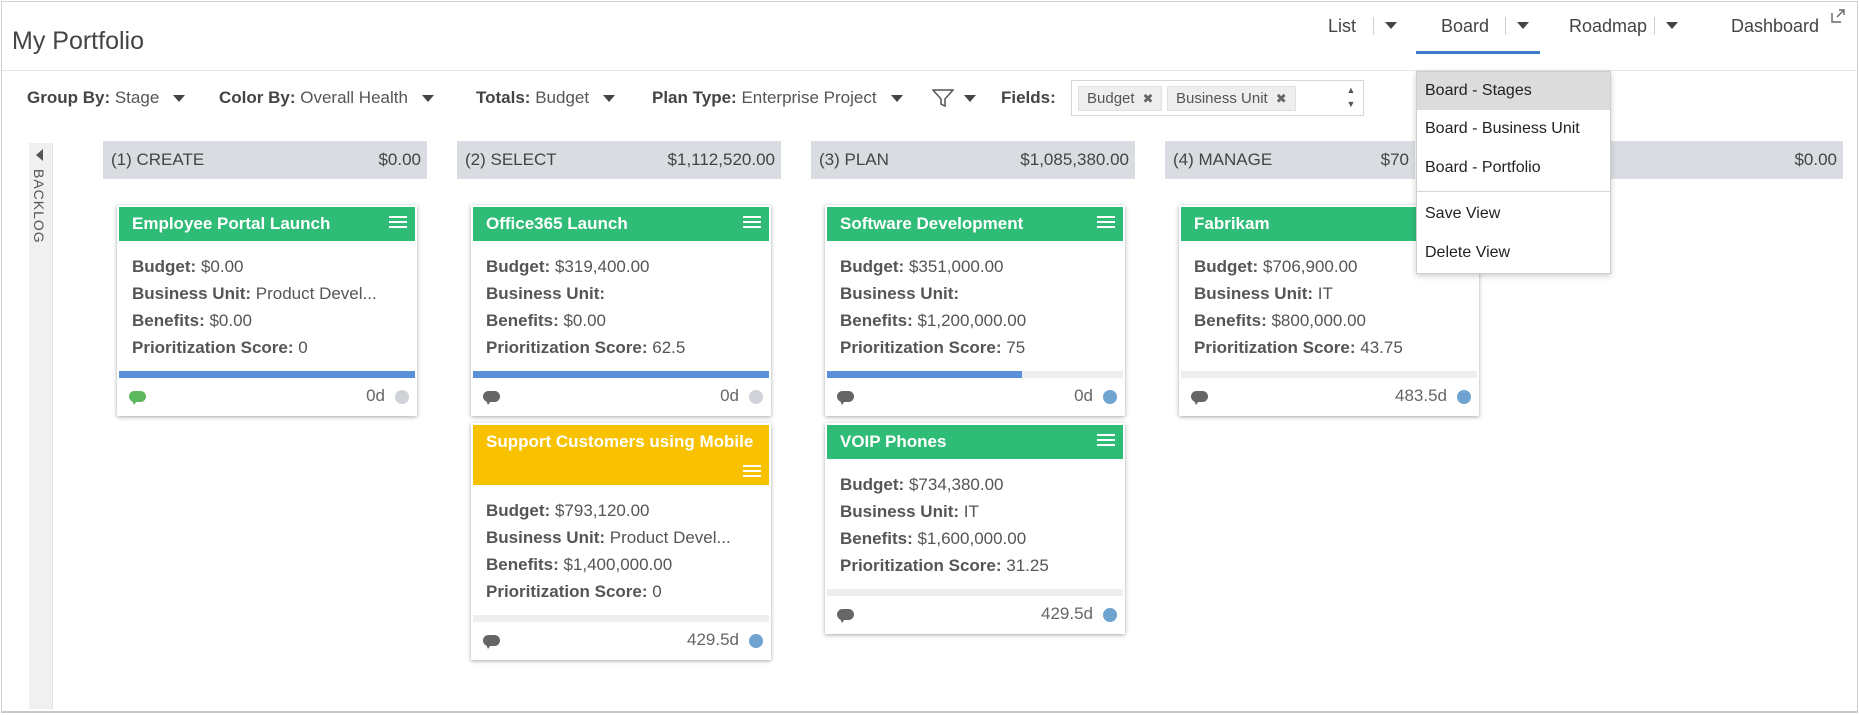  Describe the element at coordinates (41, 426) in the screenshot. I see `backlog-panel: BACKLOG` at that location.